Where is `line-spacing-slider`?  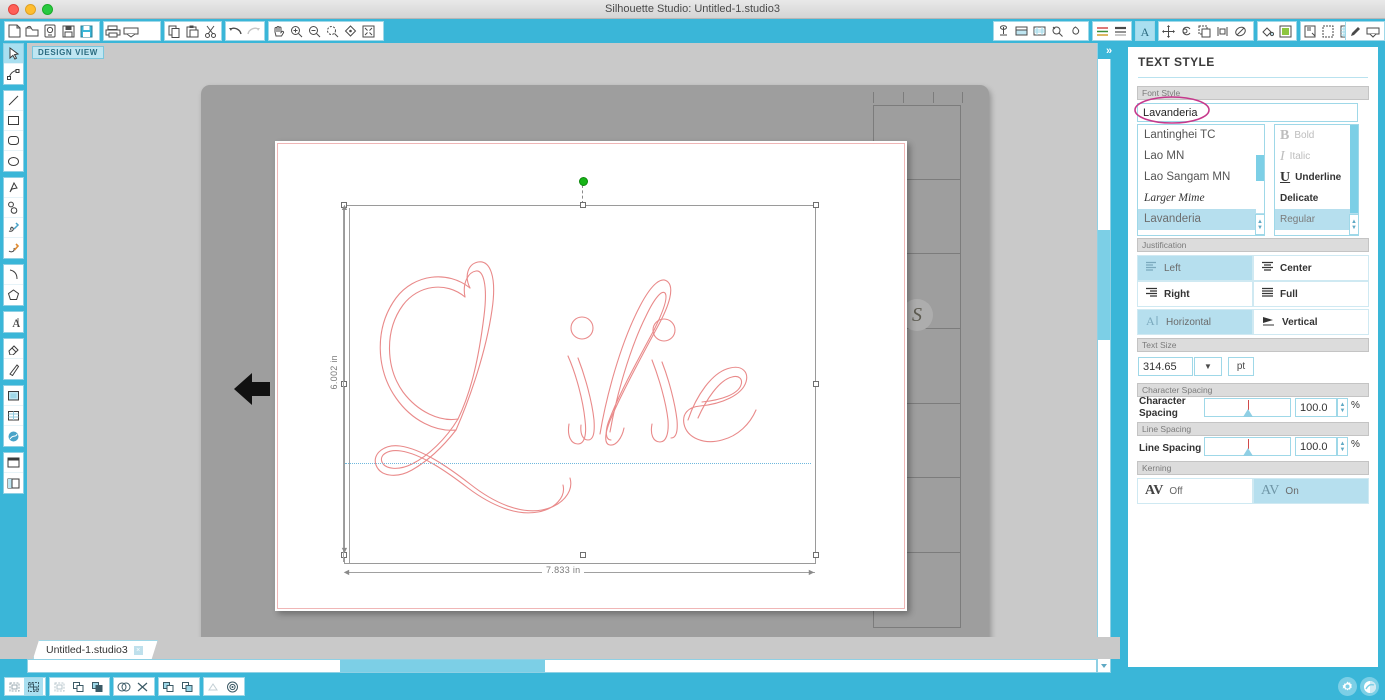 line-spacing-slider is located at coordinates (1247, 446).